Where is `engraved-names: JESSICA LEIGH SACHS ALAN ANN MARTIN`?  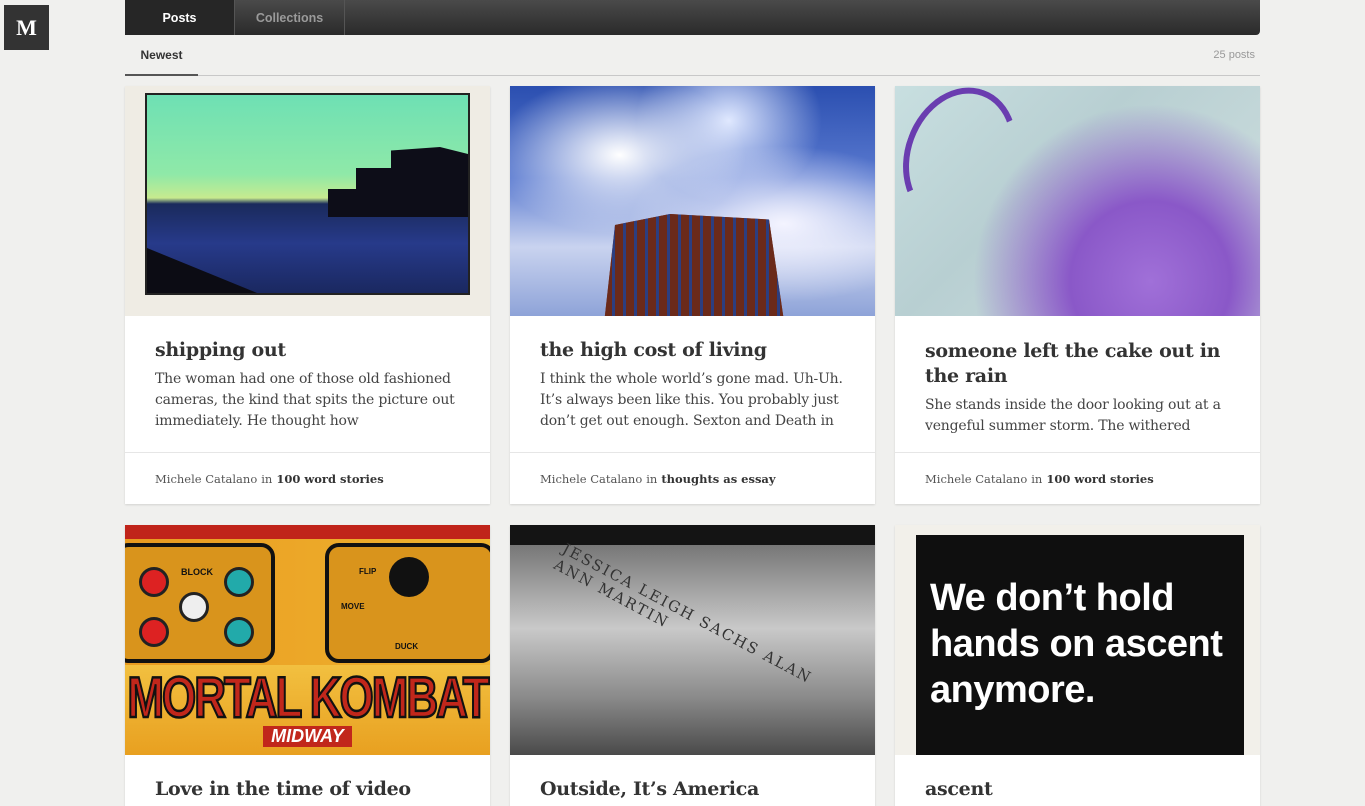
engraved-names: JESSICA LEIGH SACHS ALAN ANN MARTIN is located at coordinates (683, 613).